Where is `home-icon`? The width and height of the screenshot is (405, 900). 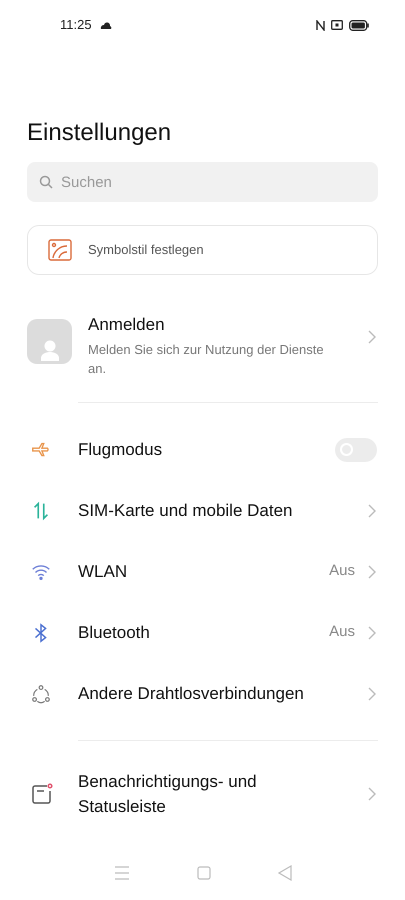
home-icon is located at coordinates (203, 873).